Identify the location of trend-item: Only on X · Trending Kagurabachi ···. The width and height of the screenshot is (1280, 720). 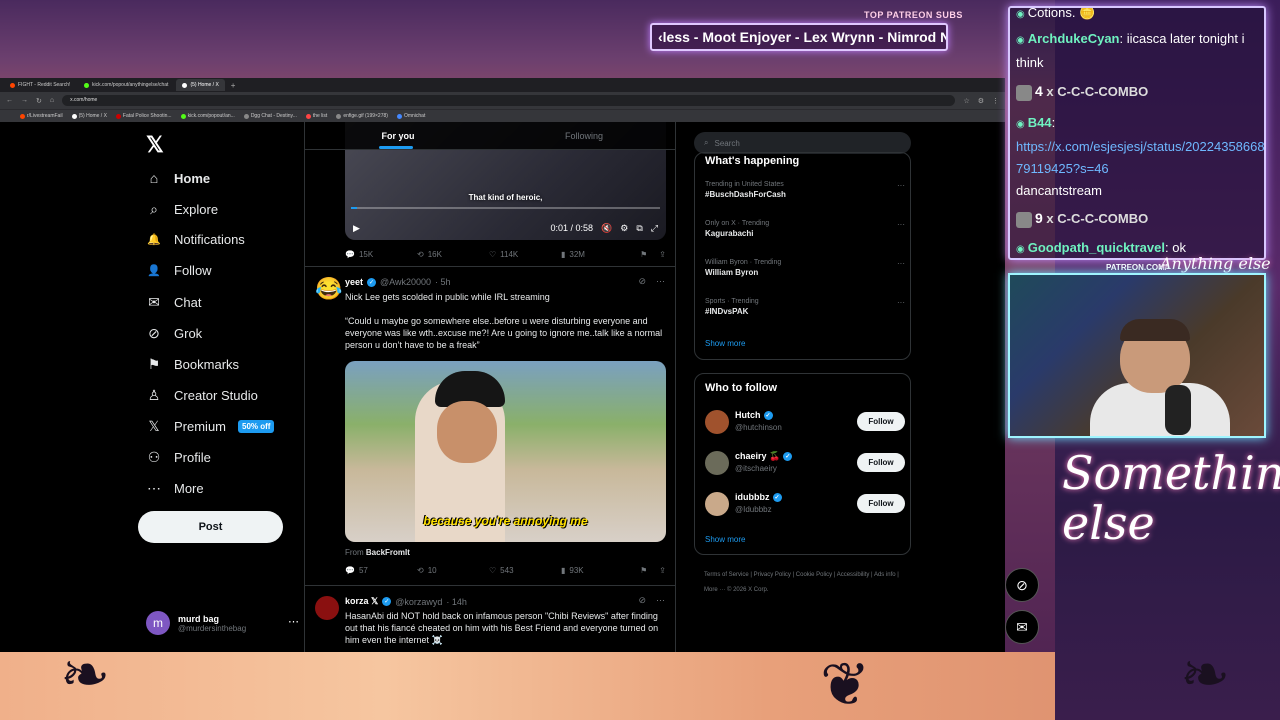
(805, 229).